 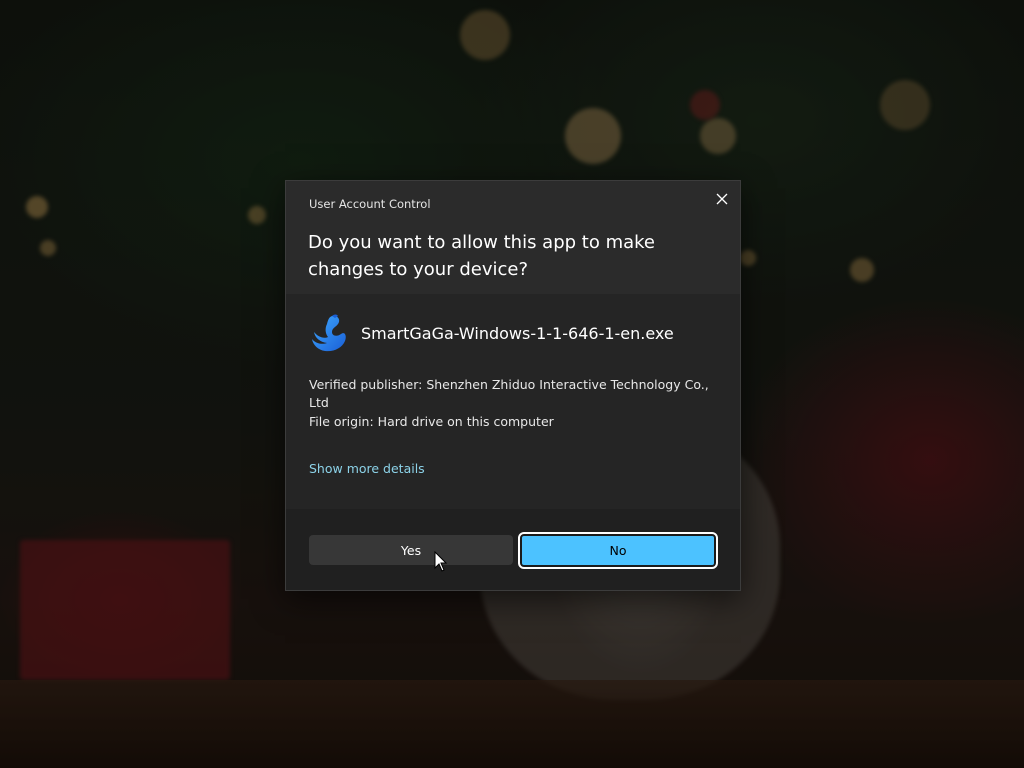 What do you see at coordinates (517, 333) in the screenshot?
I see `app-name: SmartGaGa-Windows-1-1-646-1-en.exe` at bounding box center [517, 333].